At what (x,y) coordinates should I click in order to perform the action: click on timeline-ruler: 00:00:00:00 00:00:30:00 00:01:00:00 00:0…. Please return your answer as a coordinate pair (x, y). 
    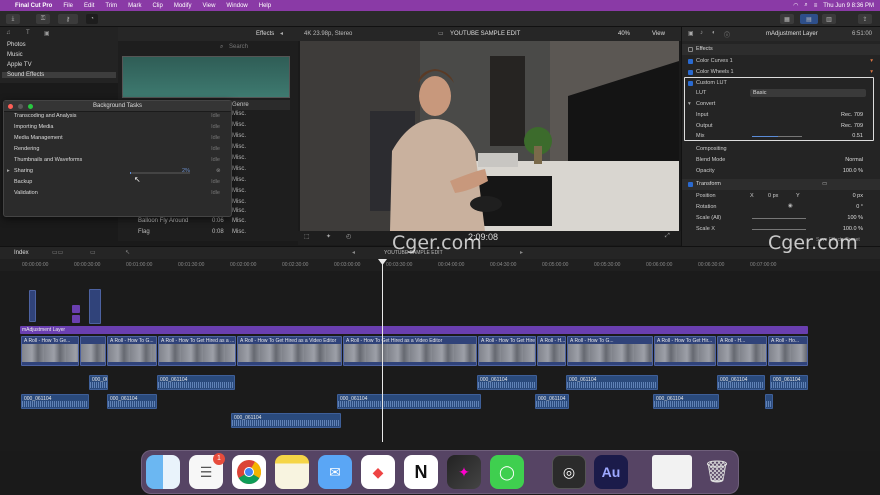
    Looking at the image, I should click on (440, 265).